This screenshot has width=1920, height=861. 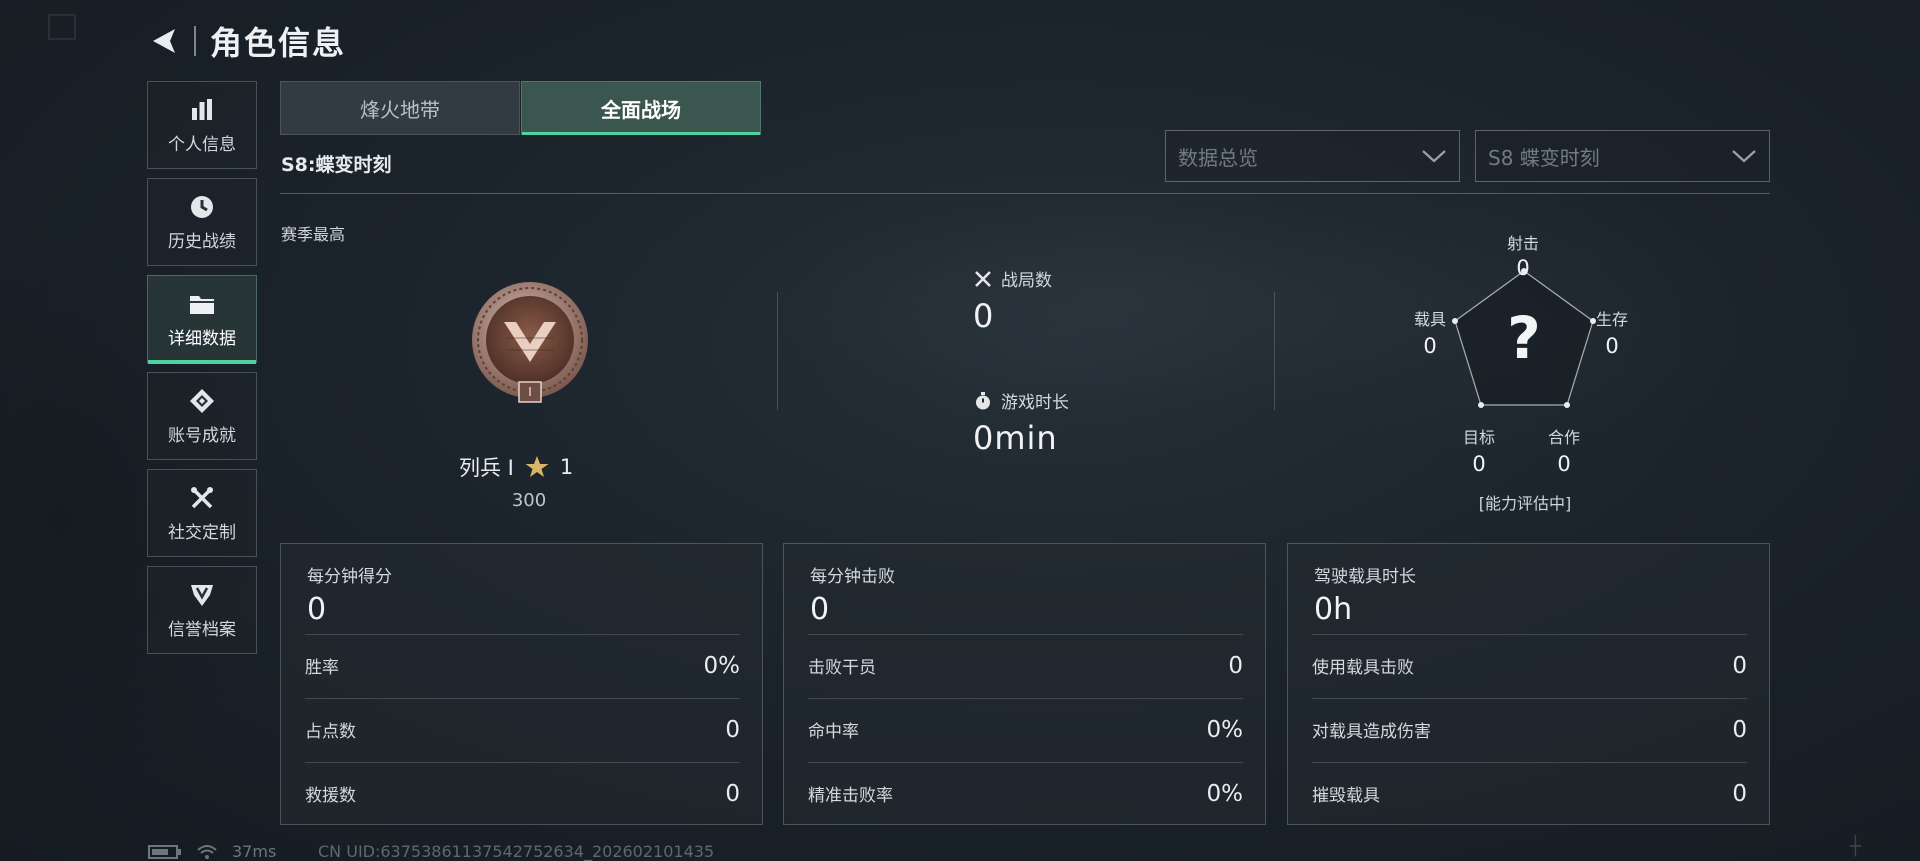 What do you see at coordinates (1333, 609) in the screenshot?
I see `panel-value: 0h` at bounding box center [1333, 609].